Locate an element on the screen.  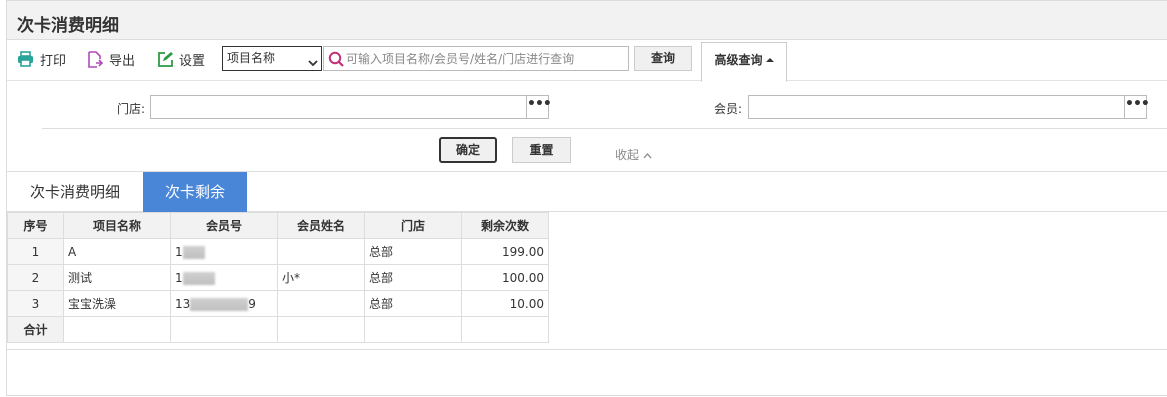
col-header-member-no: 会员号 is located at coordinates (224, 225).